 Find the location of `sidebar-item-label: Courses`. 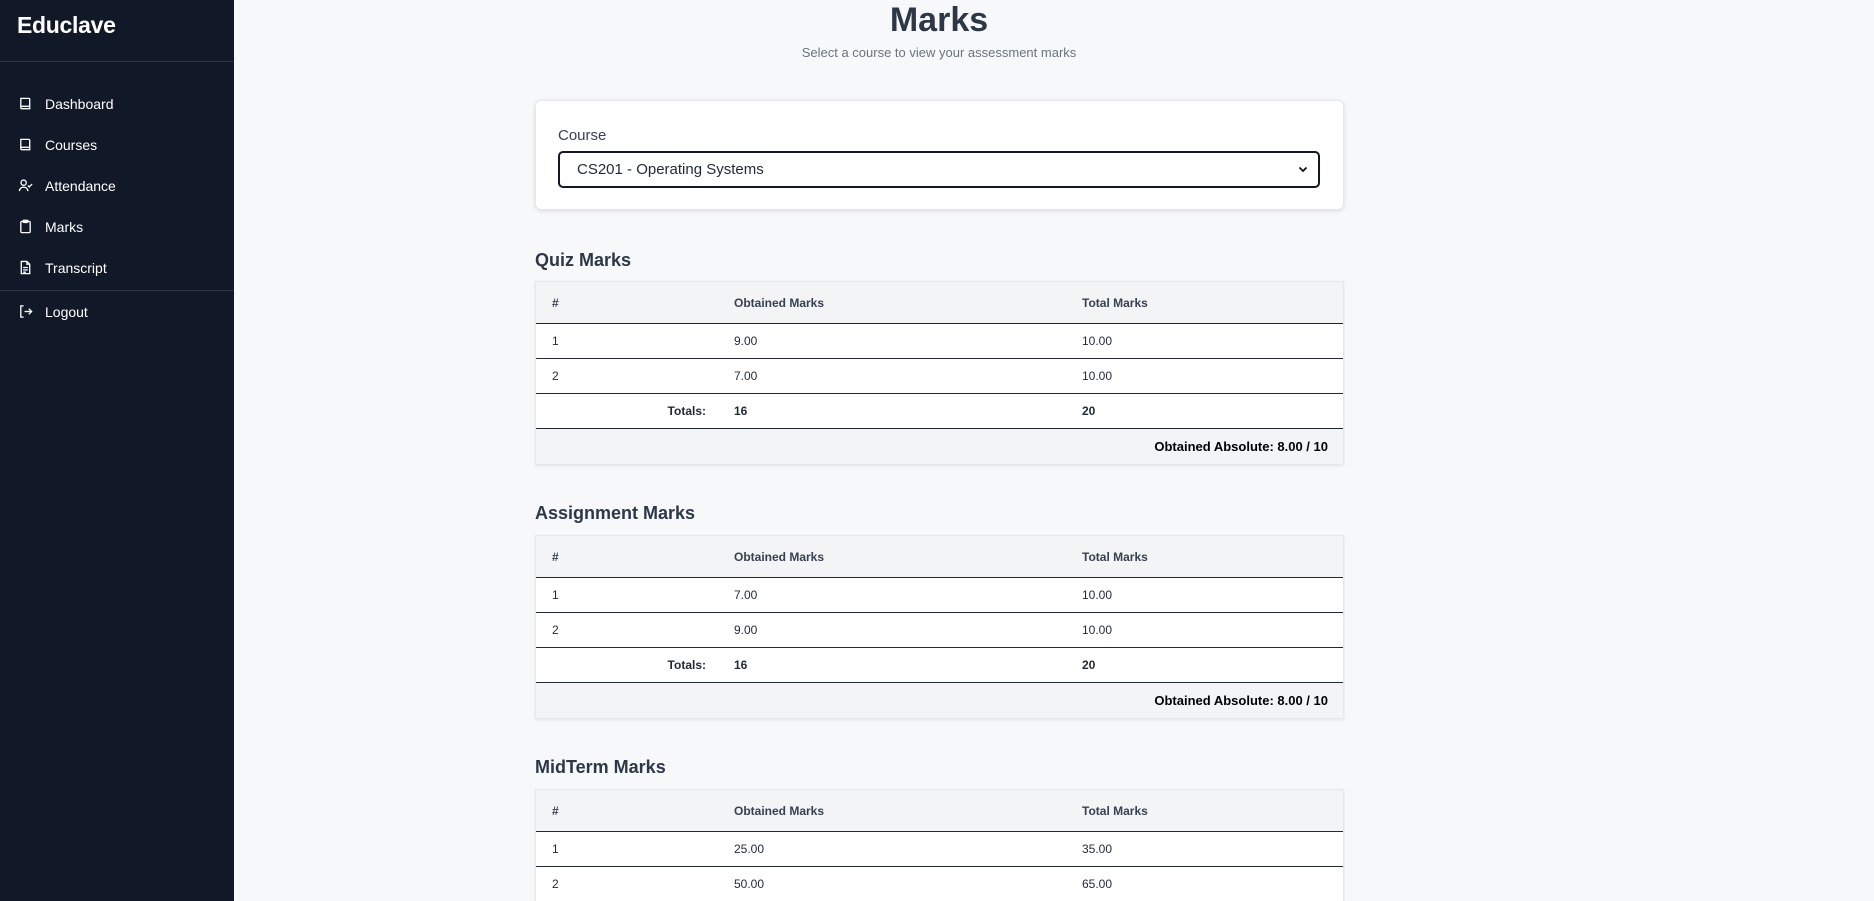

sidebar-item-label: Courses is located at coordinates (71, 144).